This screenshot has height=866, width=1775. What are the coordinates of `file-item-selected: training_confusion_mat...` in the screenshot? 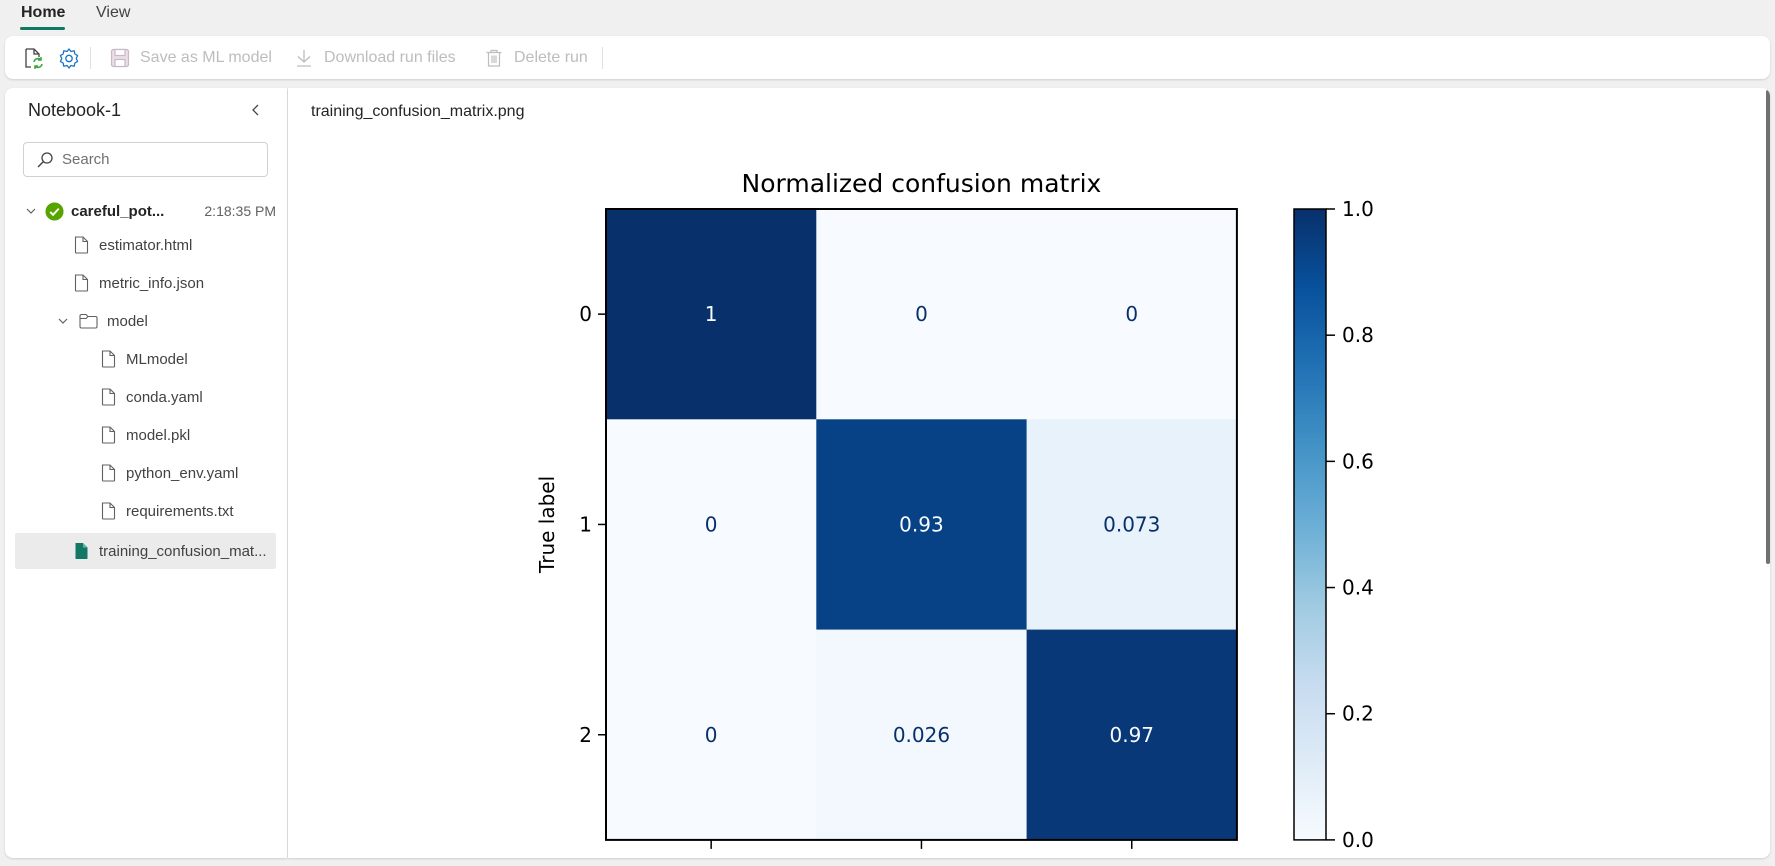 It's located at (145, 551).